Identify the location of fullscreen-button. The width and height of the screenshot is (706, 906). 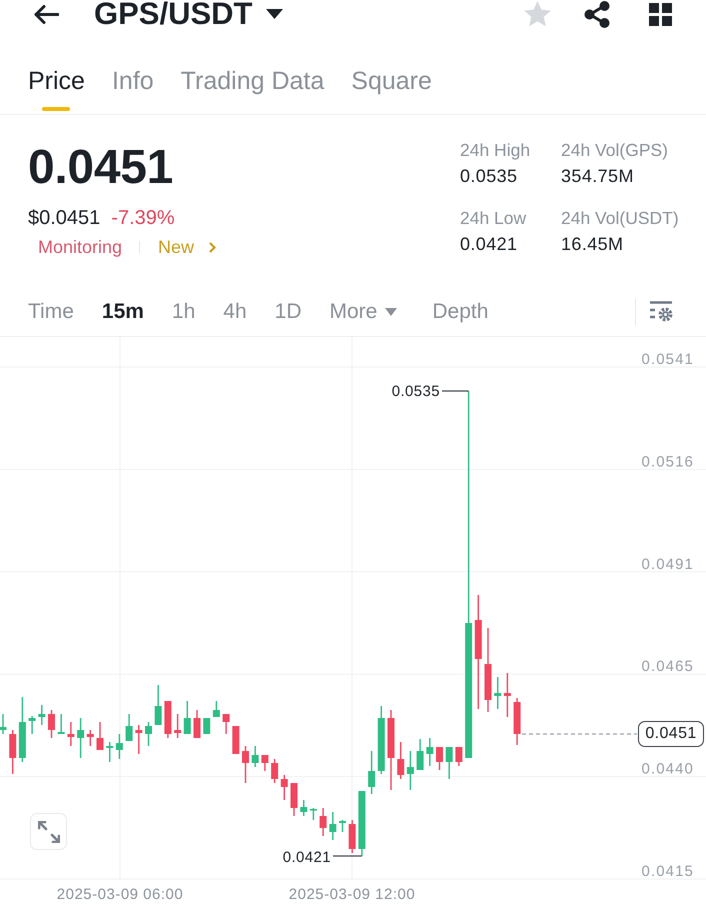
(48, 831).